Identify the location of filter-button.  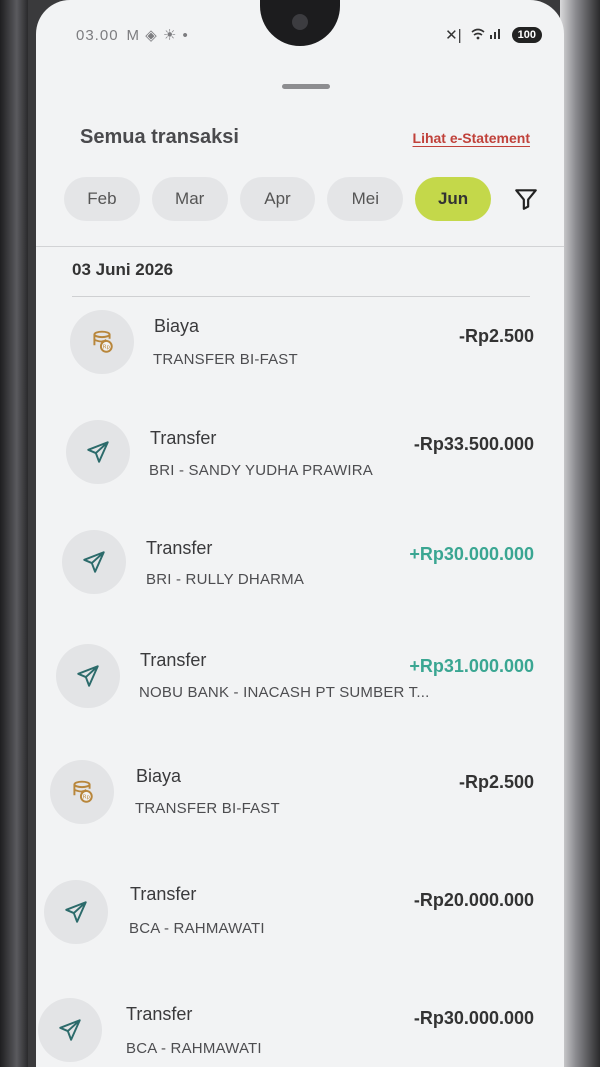
(526, 199).